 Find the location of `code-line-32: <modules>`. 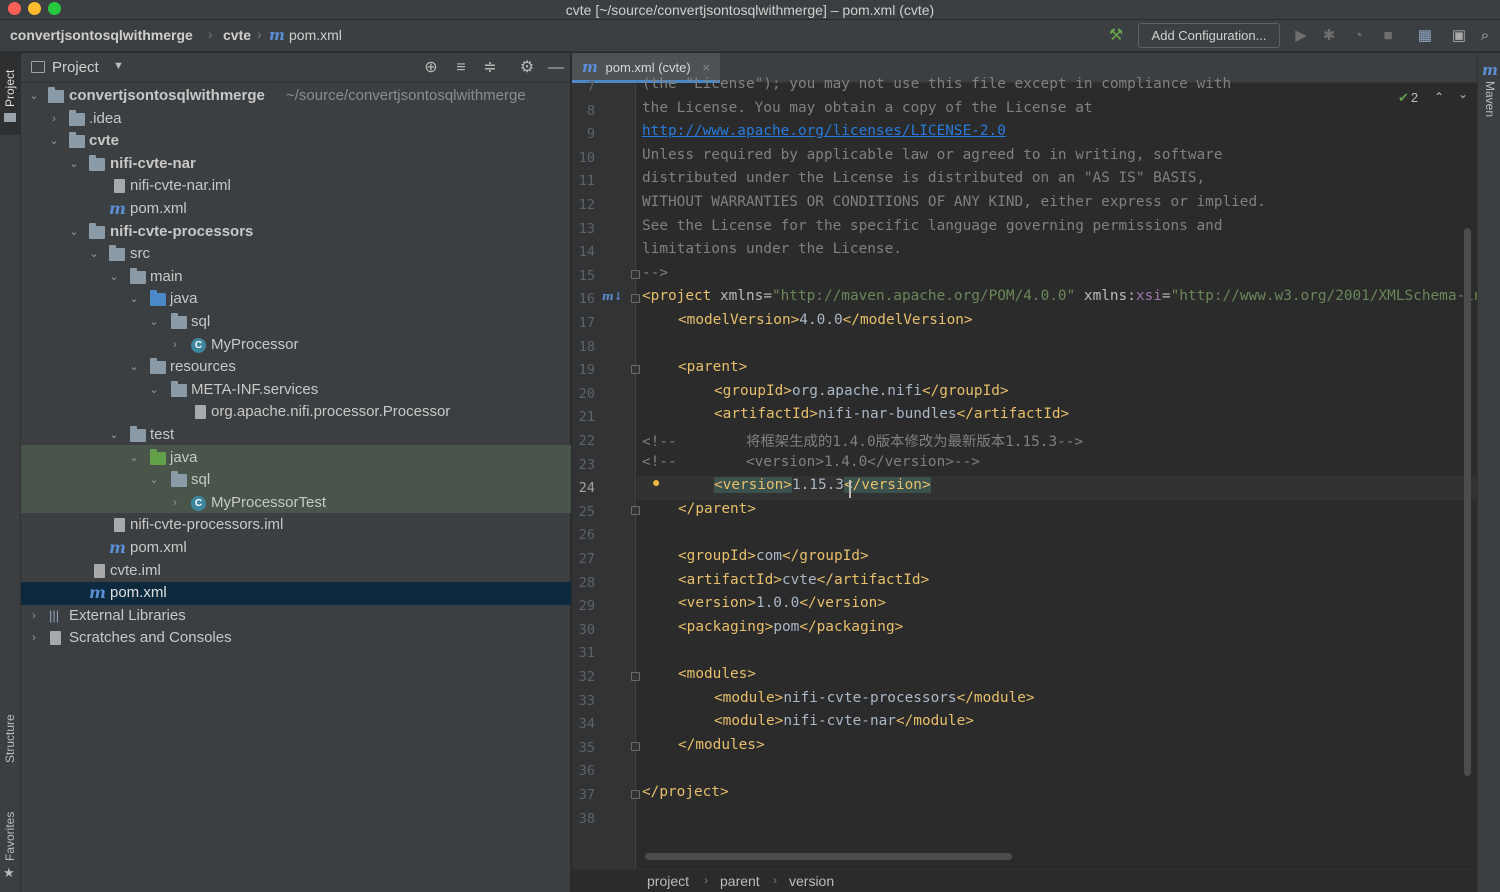

code-line-32: <modules> is located at coordinates (717, 674).